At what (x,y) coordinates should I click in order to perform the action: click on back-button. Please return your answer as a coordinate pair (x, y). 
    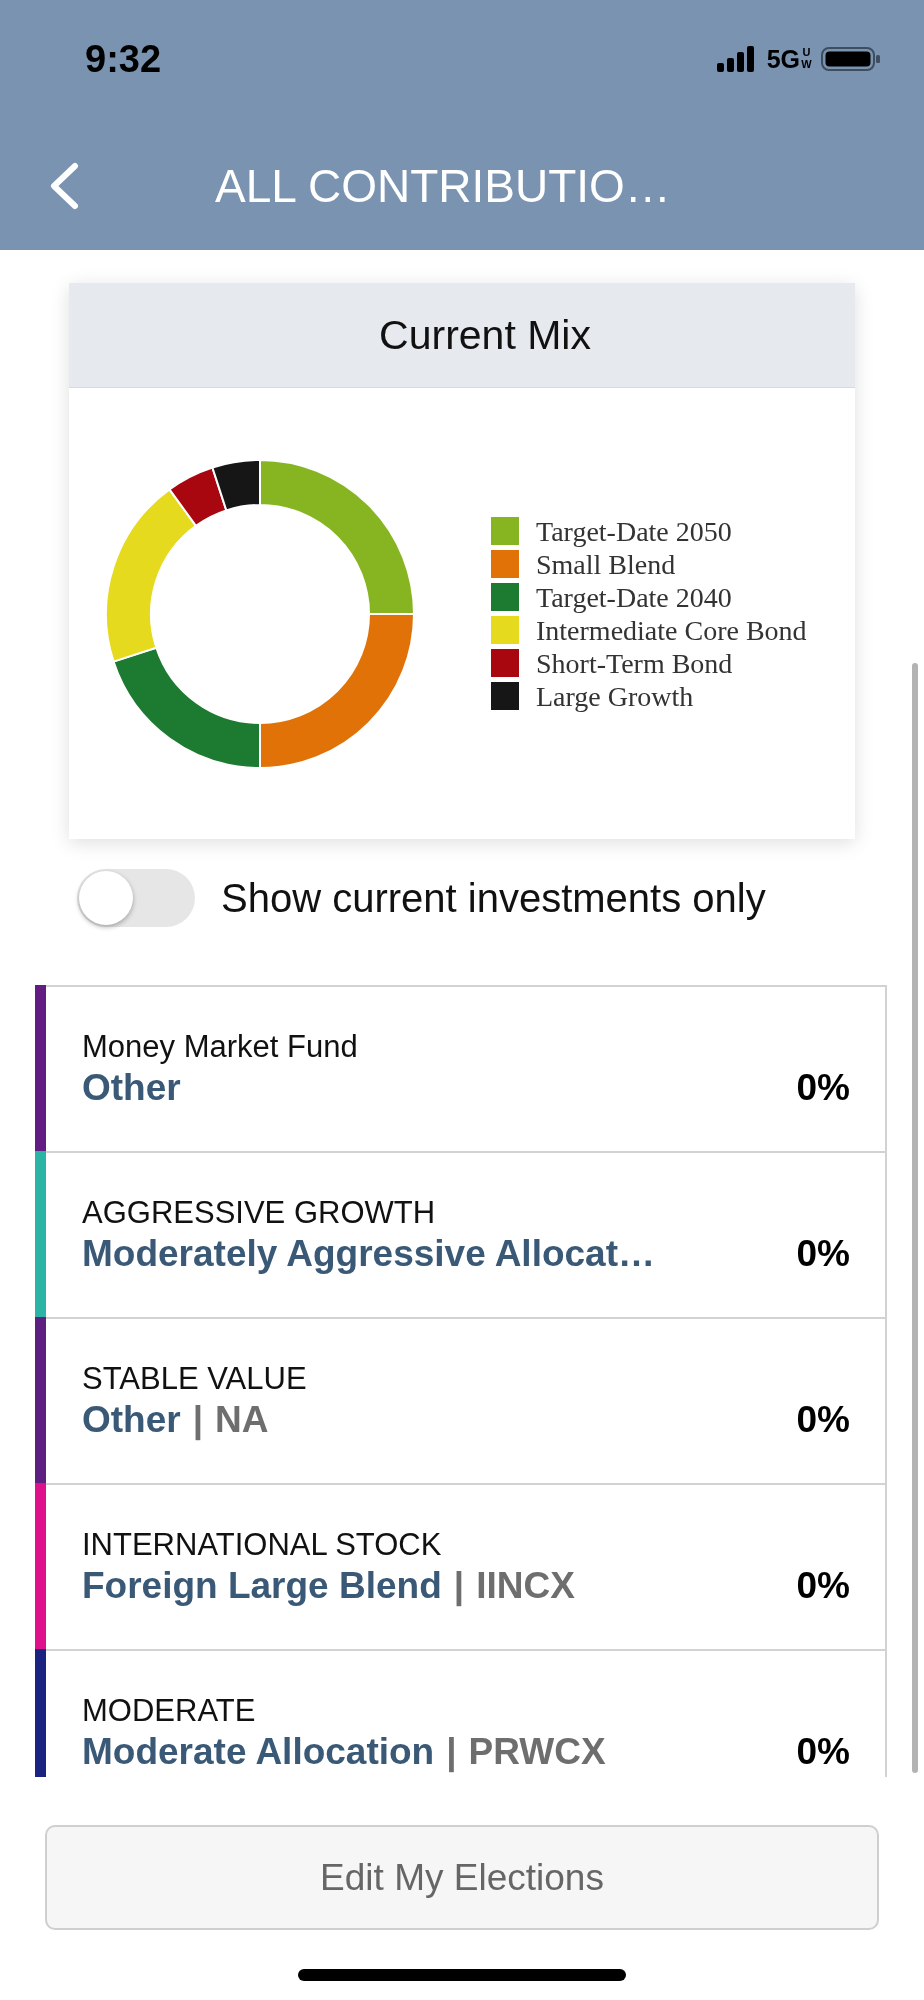
    Looking at the image, I should click on (64, 186).